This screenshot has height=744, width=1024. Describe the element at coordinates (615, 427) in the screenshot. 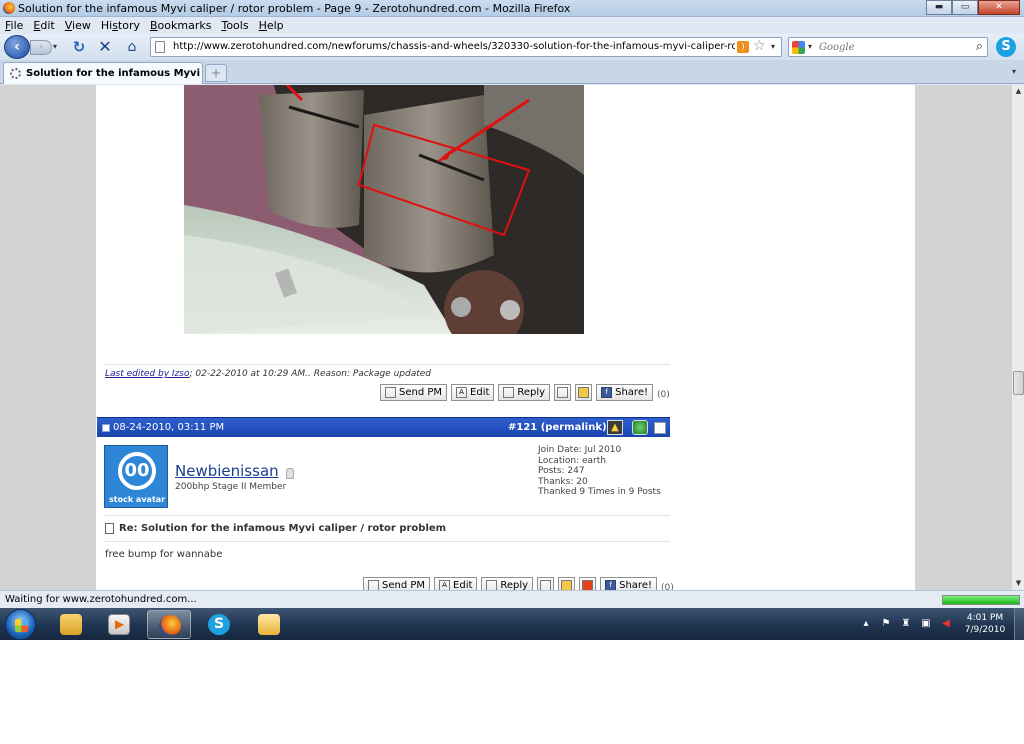

I see `report-post-icon: ▲` at that location.